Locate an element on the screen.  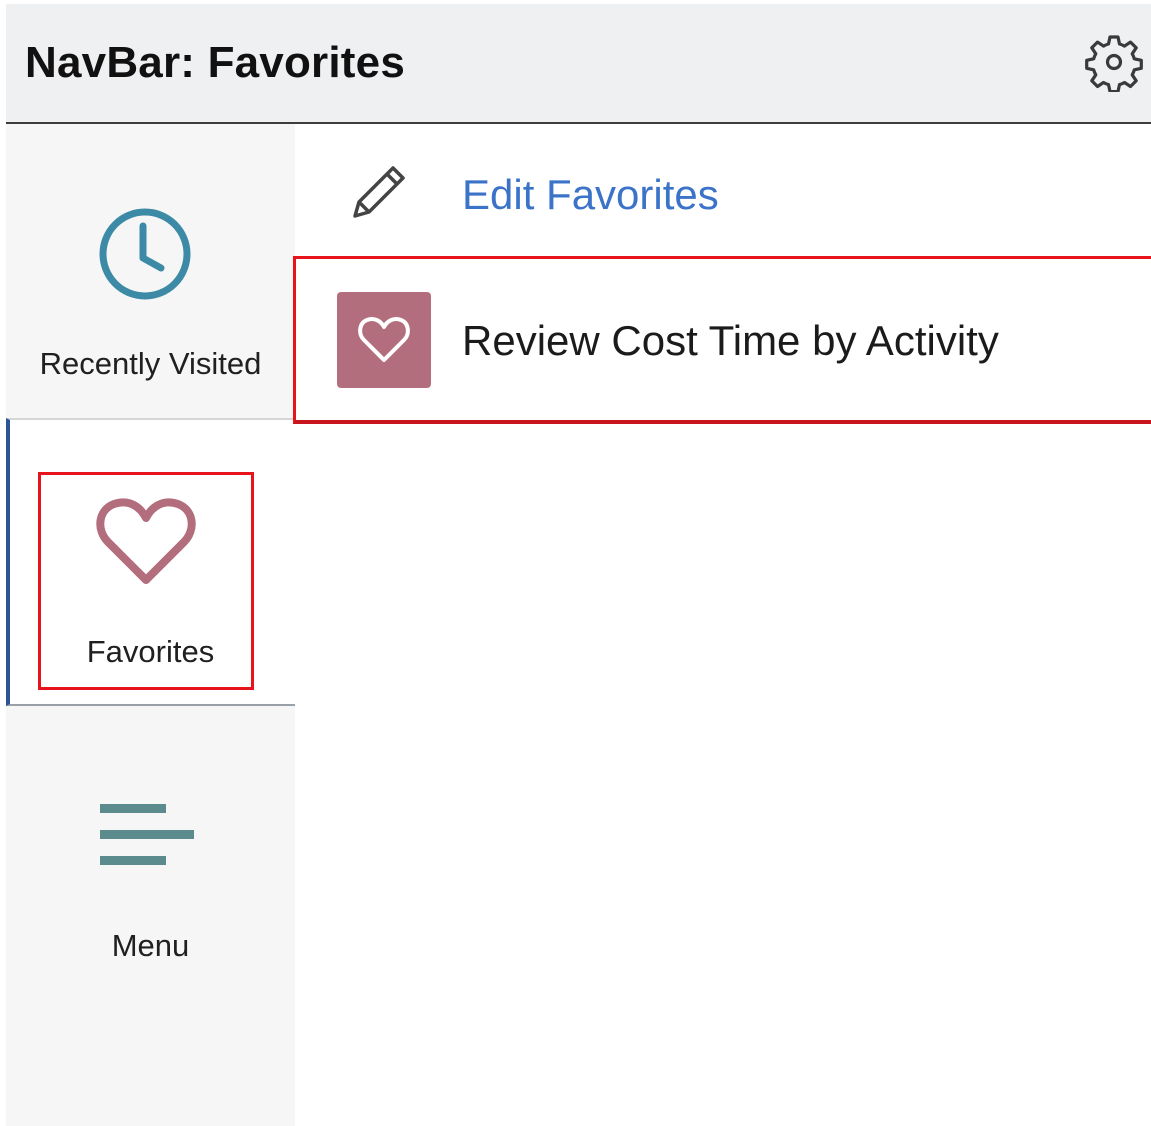
sidebar-item-favorites: Favorites is located at coordinates (150, 562).